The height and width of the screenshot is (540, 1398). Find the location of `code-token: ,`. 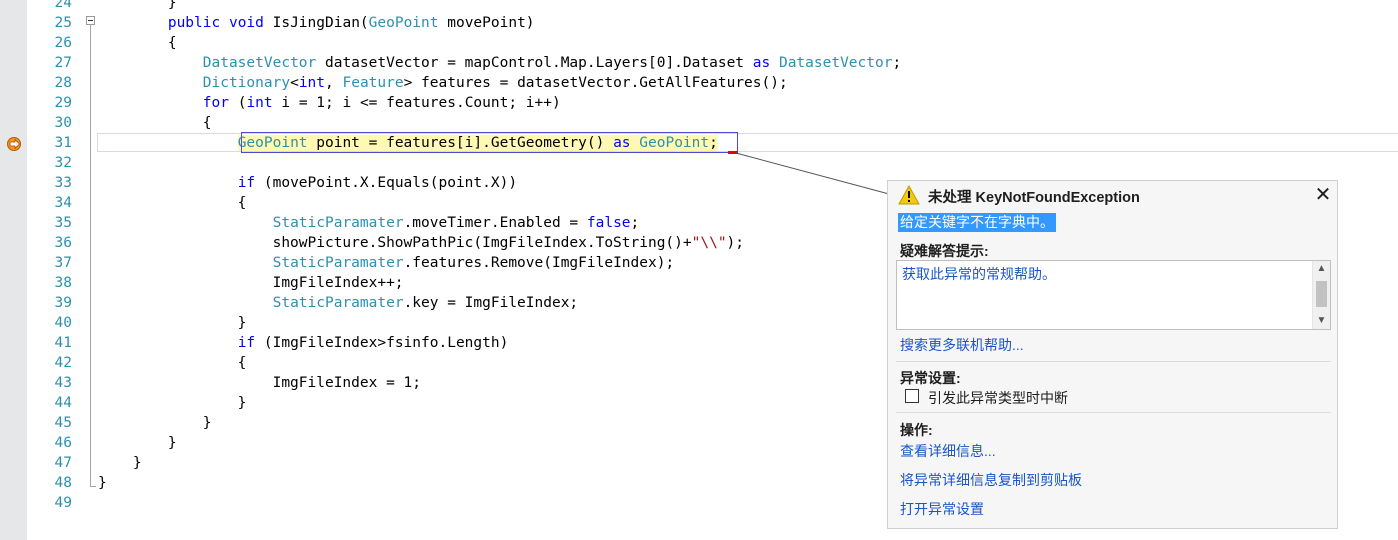

code-token: , is located at coordinates (334, 83).